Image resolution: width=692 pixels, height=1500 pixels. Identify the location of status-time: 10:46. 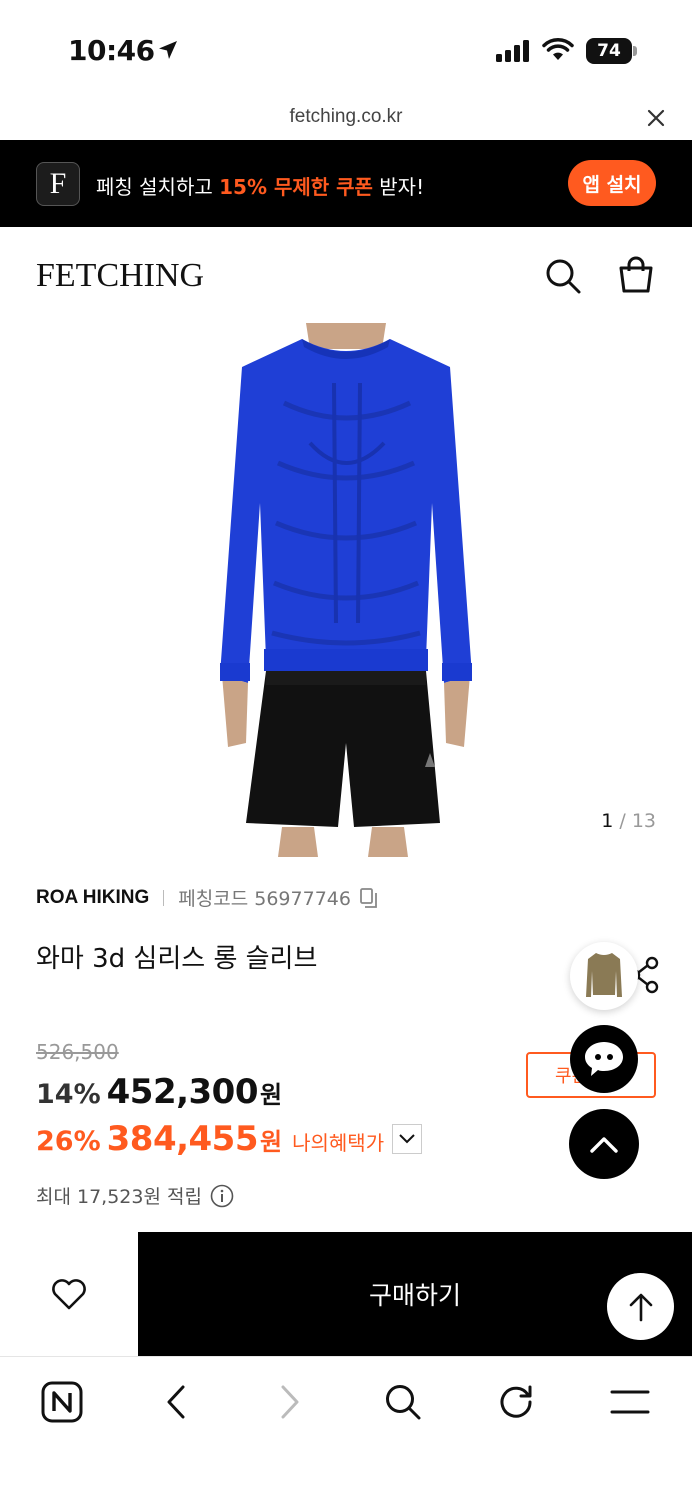
(111, 50).